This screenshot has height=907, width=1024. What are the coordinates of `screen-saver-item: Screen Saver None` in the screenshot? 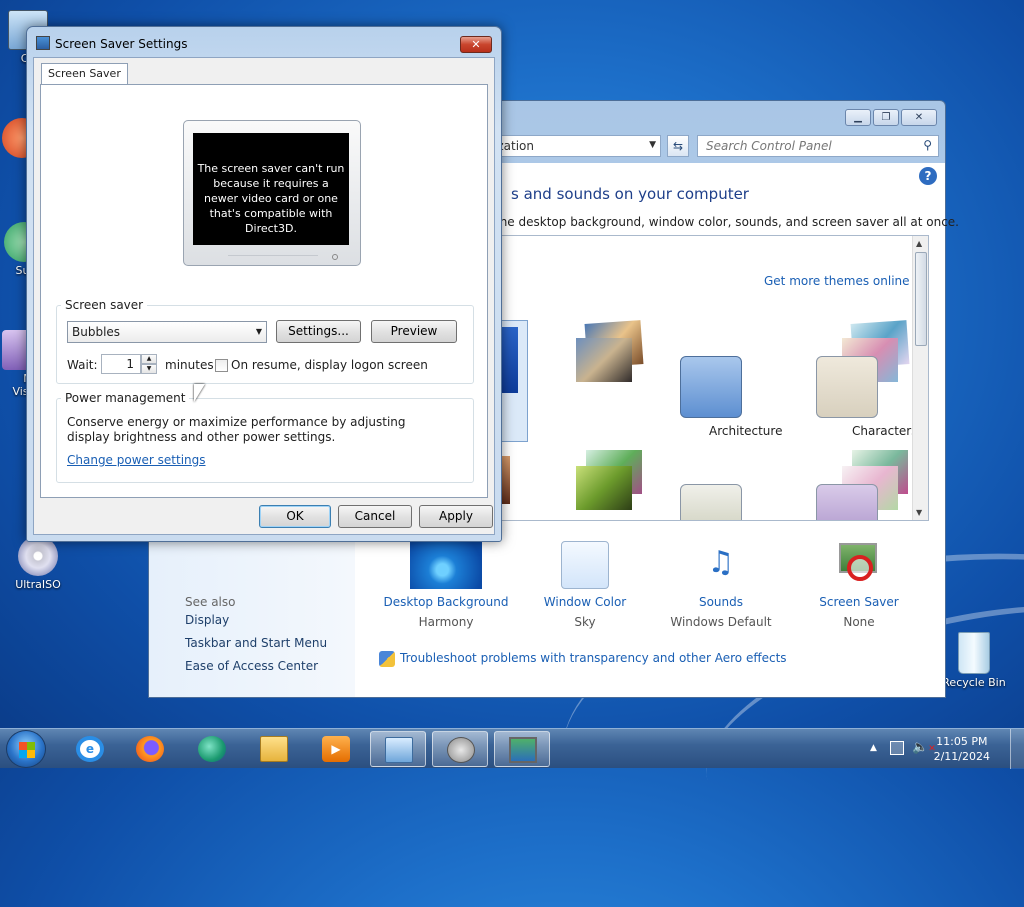 It's located at (859, 585).